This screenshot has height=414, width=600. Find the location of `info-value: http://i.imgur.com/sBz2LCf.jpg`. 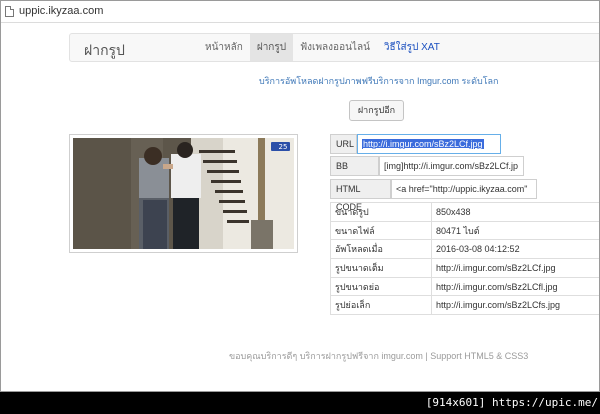

info-value: http://i.imgur.com/sBz2LCf.jpg is located at coordinates (515, 268).